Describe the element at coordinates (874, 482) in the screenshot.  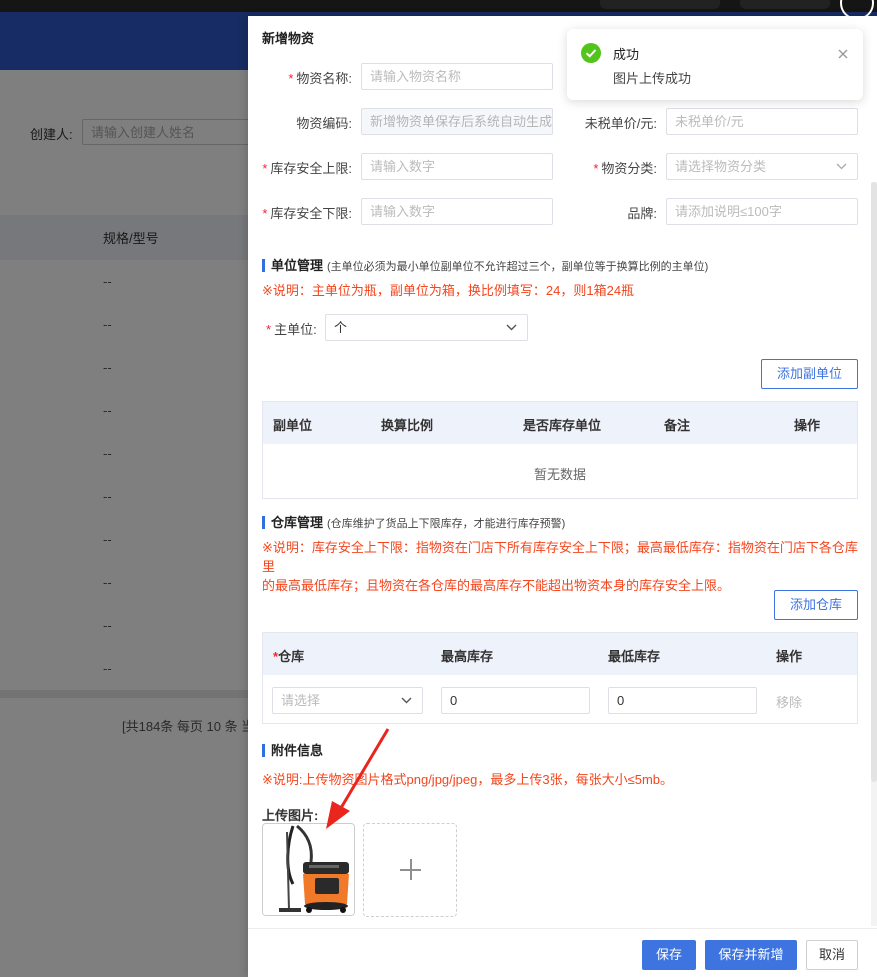
I see `scrollbar-thumb` at that location.